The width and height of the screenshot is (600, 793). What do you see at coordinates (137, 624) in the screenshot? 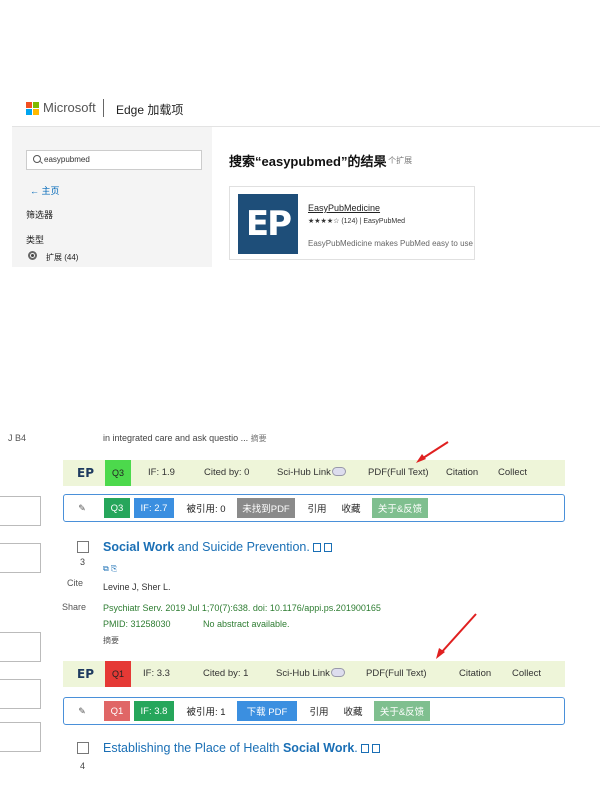
I see `pmid: PMID: 31258030` at bounding box center [137, 624].